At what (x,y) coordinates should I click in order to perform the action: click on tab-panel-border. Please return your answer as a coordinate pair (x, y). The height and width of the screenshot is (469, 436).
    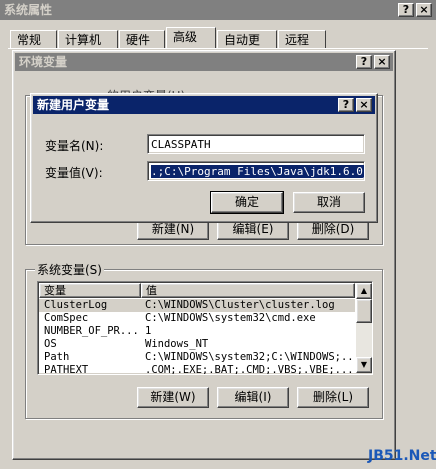
    Looking at the image, I should click on (218, 48).